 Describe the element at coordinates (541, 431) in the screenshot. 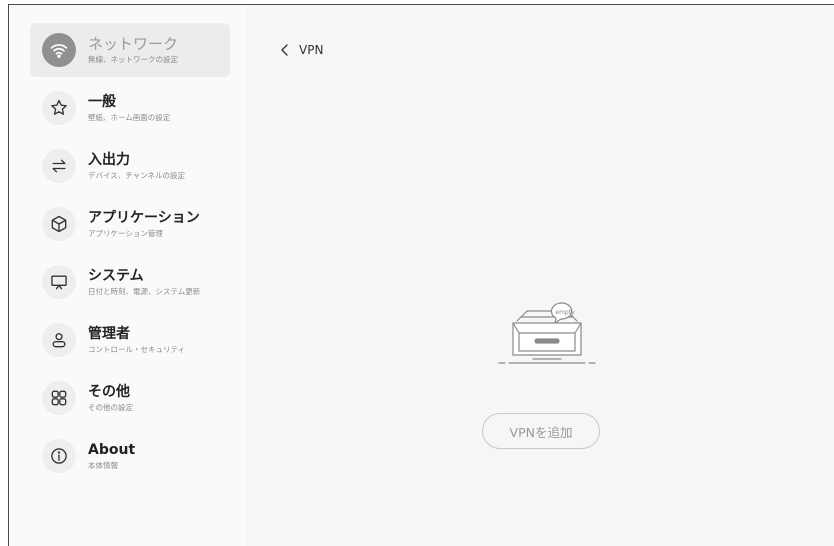

I see `add-vpn-button: VPNを追加` at that location.